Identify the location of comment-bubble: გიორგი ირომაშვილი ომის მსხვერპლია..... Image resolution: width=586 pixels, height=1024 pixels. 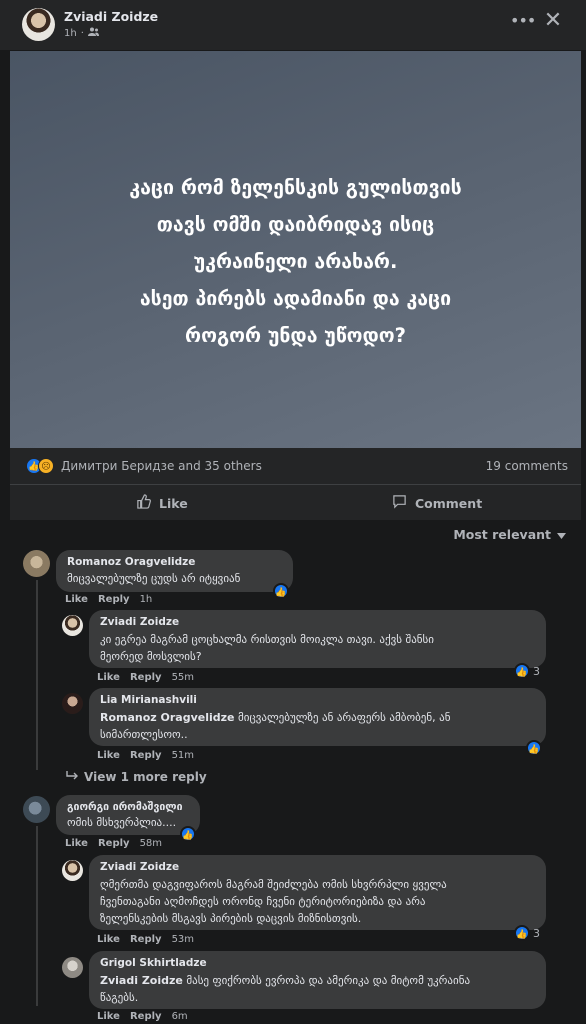
(128, 815).